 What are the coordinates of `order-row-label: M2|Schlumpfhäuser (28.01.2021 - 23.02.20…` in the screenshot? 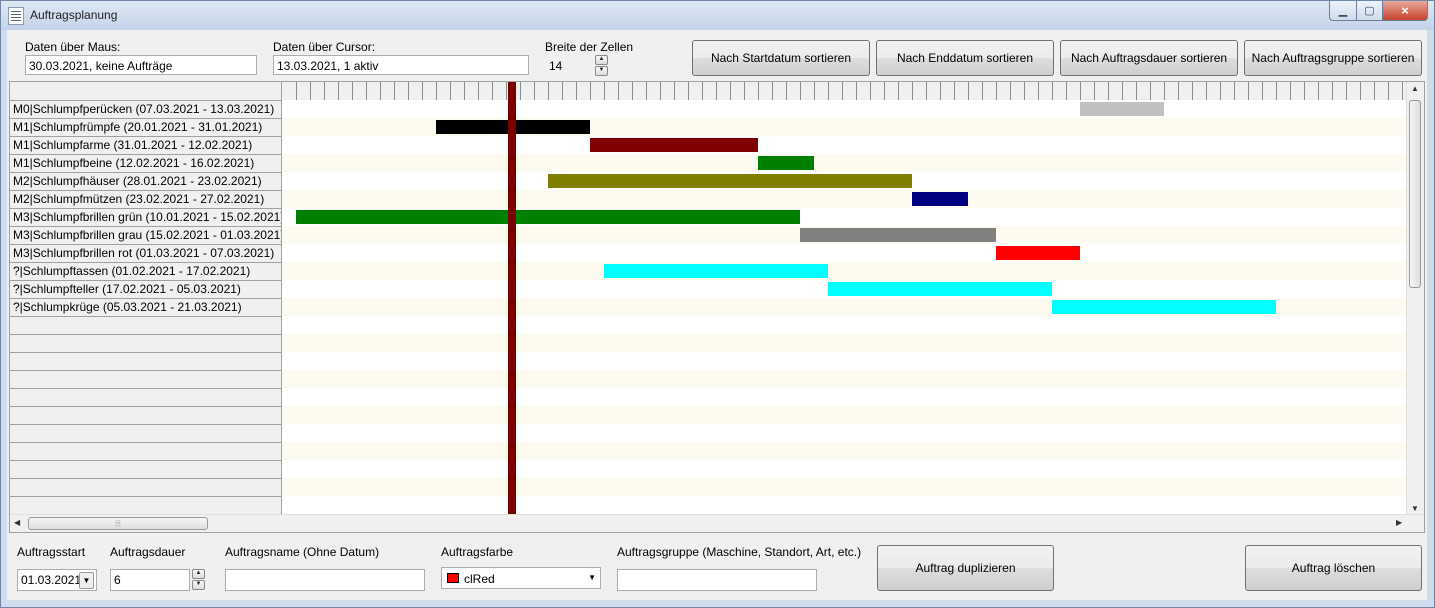 It's located at (145, 181).